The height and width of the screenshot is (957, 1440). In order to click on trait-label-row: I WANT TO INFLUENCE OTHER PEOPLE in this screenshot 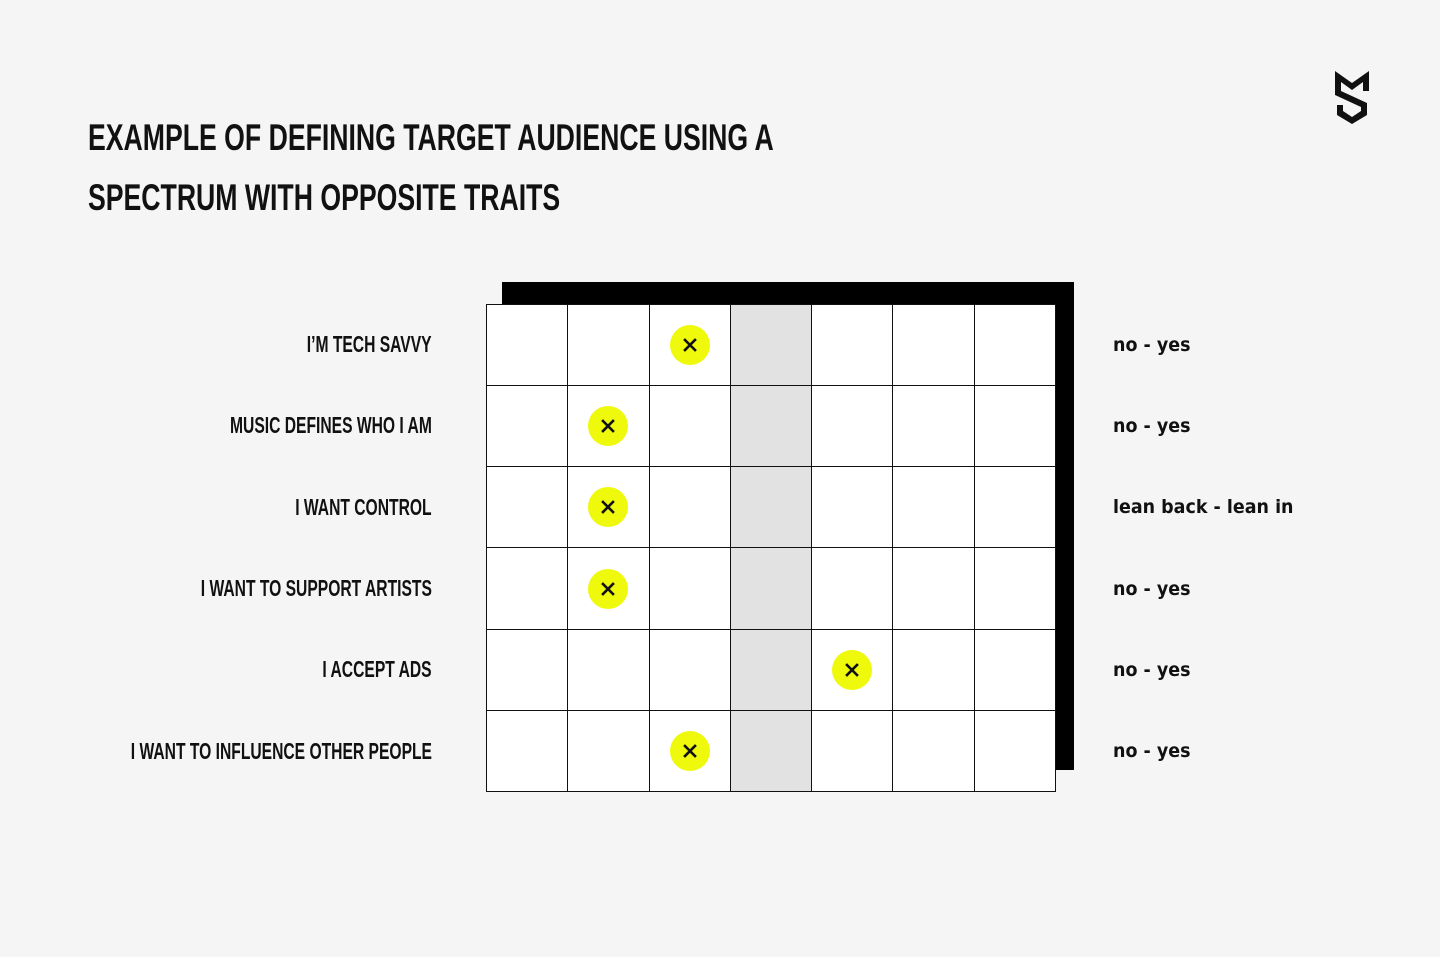, I will do `click(246, 751)`.